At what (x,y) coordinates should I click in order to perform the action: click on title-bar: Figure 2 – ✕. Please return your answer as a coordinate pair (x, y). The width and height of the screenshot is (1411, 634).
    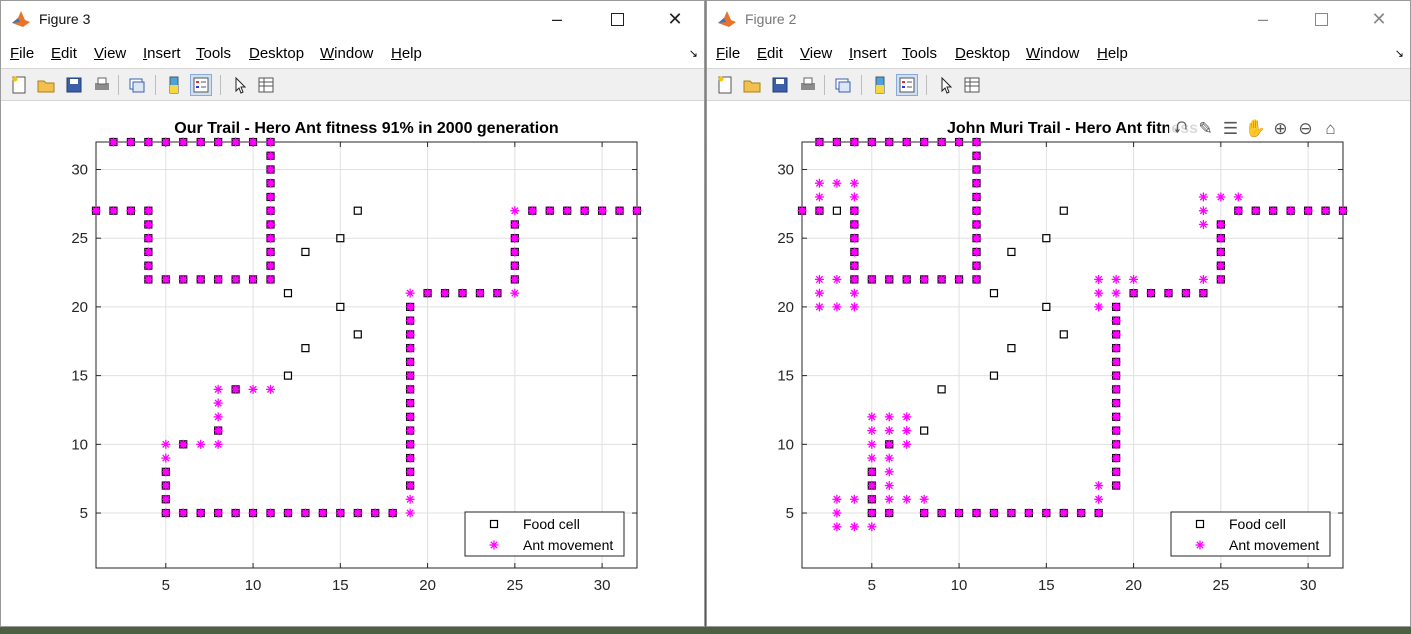
    Looking at the image, I should click on (1058, 19).